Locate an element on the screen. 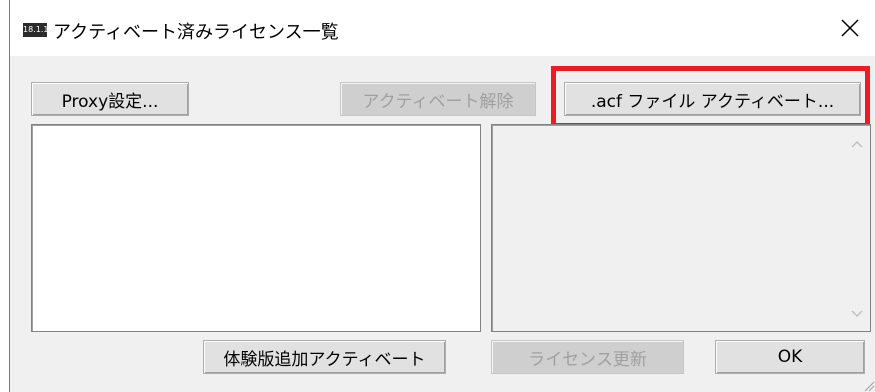 The image size is (875, 392). trial-additional-activate-button: 体験版追加アクティベート is located at coordinates (324, 357).